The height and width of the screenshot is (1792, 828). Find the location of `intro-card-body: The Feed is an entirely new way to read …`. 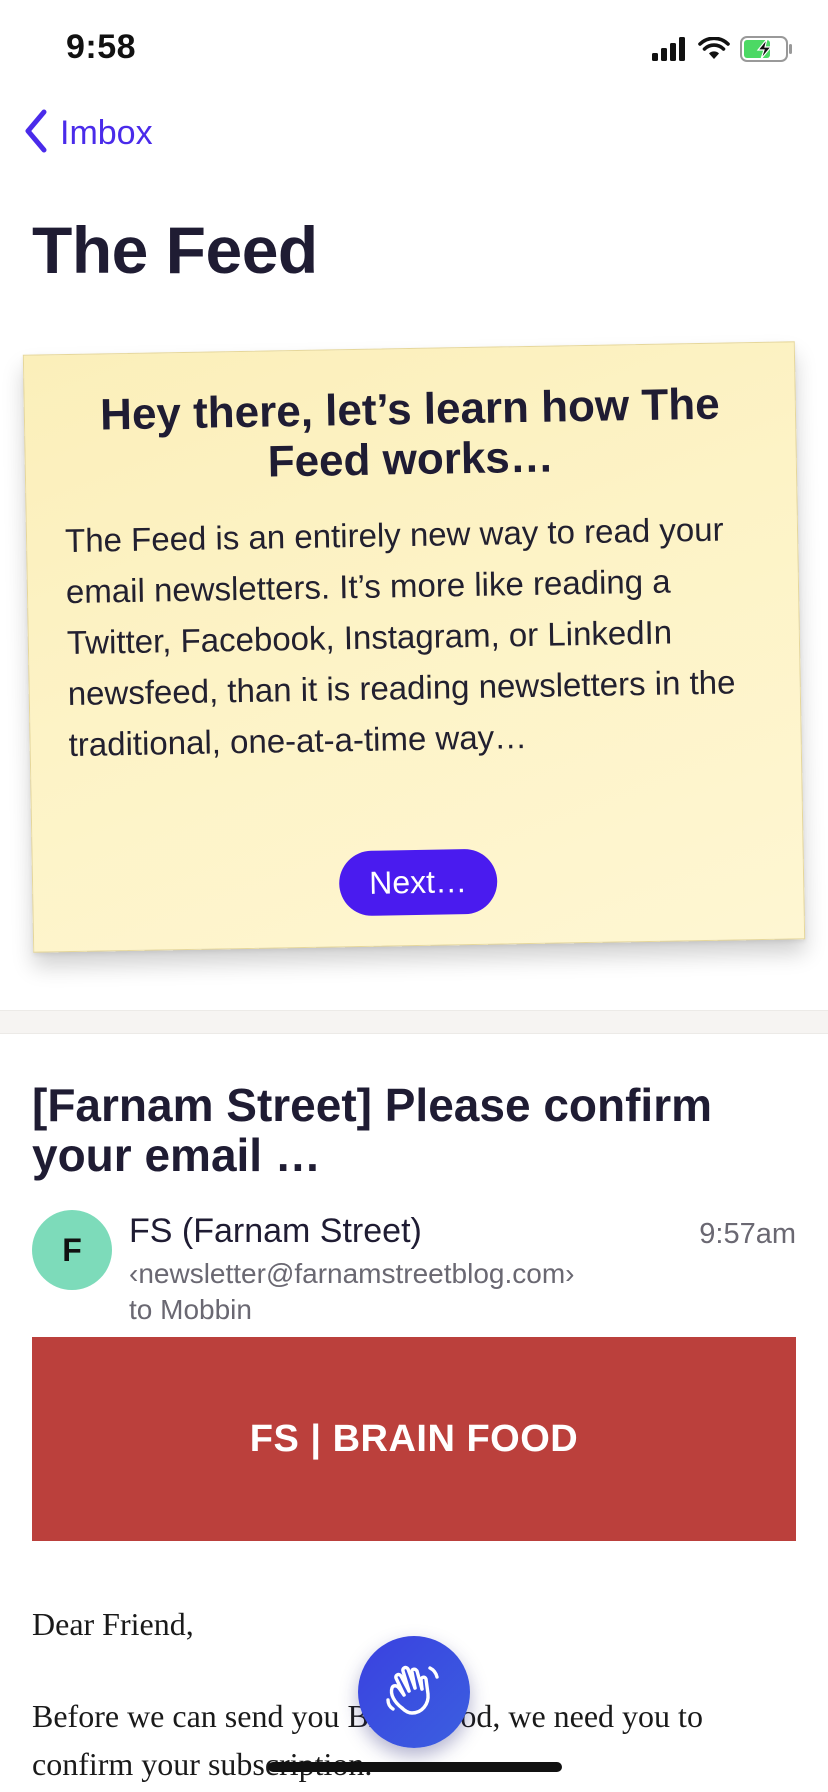

intro-card-body: The Feed is an entirely new way to read … is located at coordinates (400, 637).